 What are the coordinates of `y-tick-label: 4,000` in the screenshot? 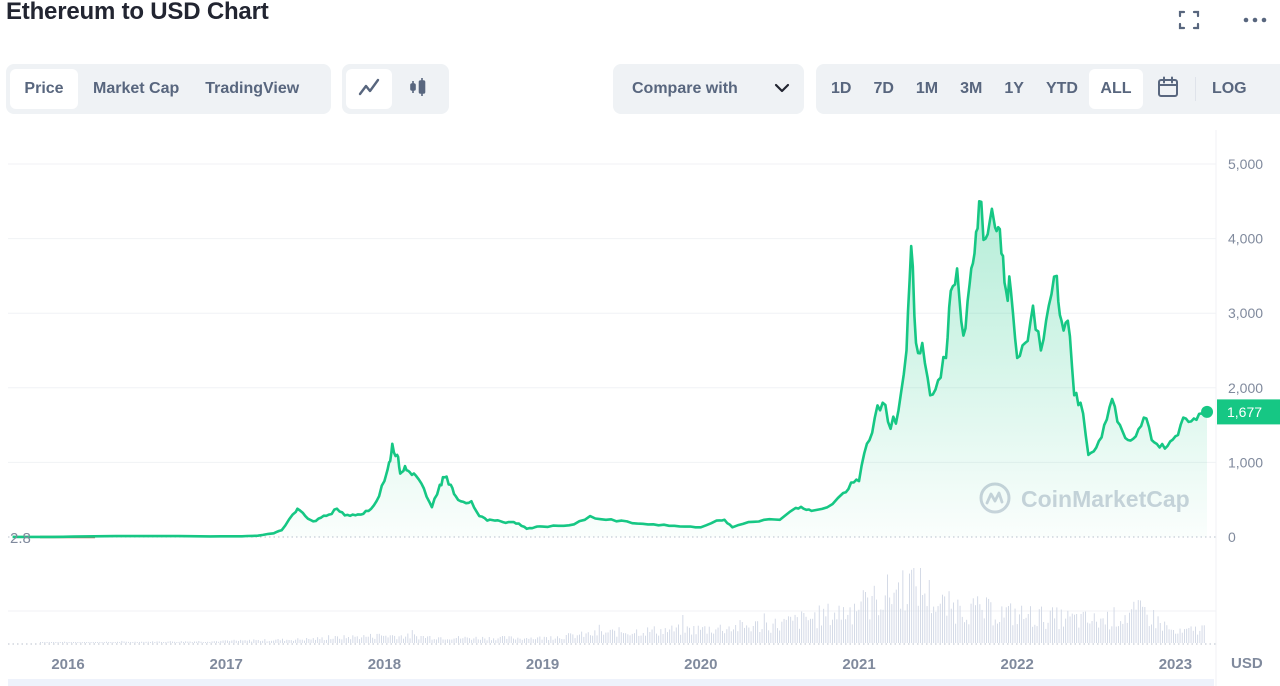 It's located at (1245, 239).